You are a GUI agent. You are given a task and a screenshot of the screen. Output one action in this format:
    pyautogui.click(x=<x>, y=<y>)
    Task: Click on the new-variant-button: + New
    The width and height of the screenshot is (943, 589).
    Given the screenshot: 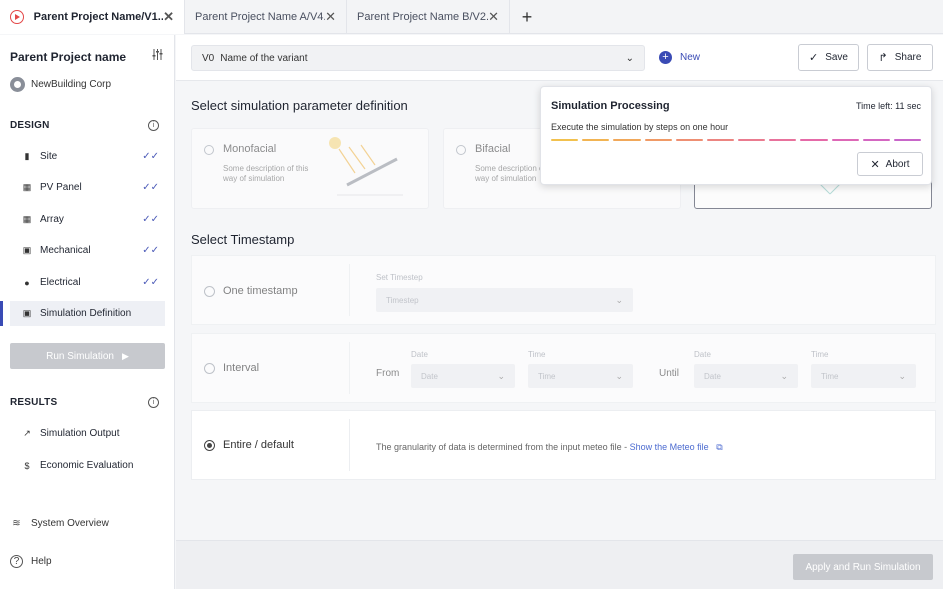 What is the action you would take?
    pyautogui.click(x=679, y=57)
    